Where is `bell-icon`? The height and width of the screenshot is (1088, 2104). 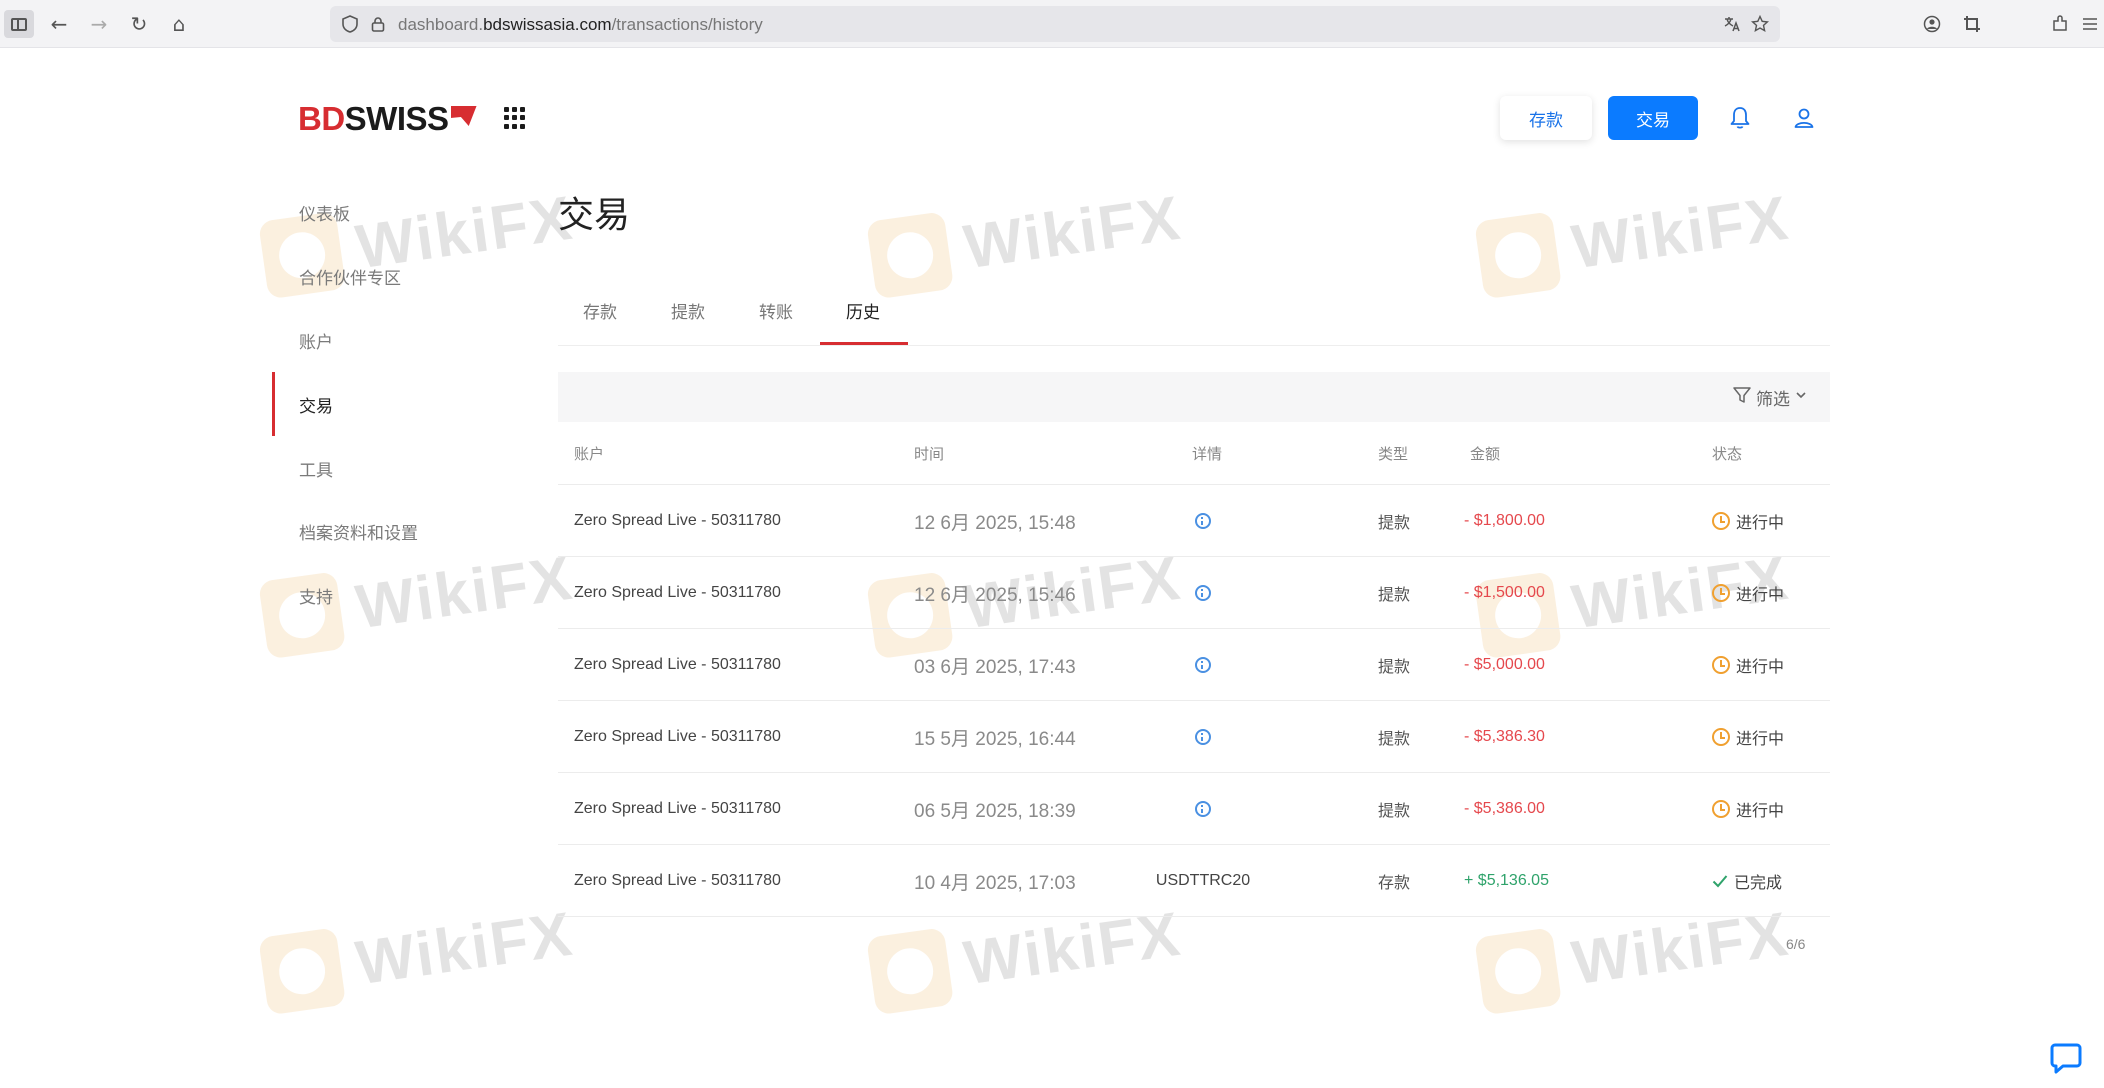
bell-icon is located at coordinates (1740, 118).